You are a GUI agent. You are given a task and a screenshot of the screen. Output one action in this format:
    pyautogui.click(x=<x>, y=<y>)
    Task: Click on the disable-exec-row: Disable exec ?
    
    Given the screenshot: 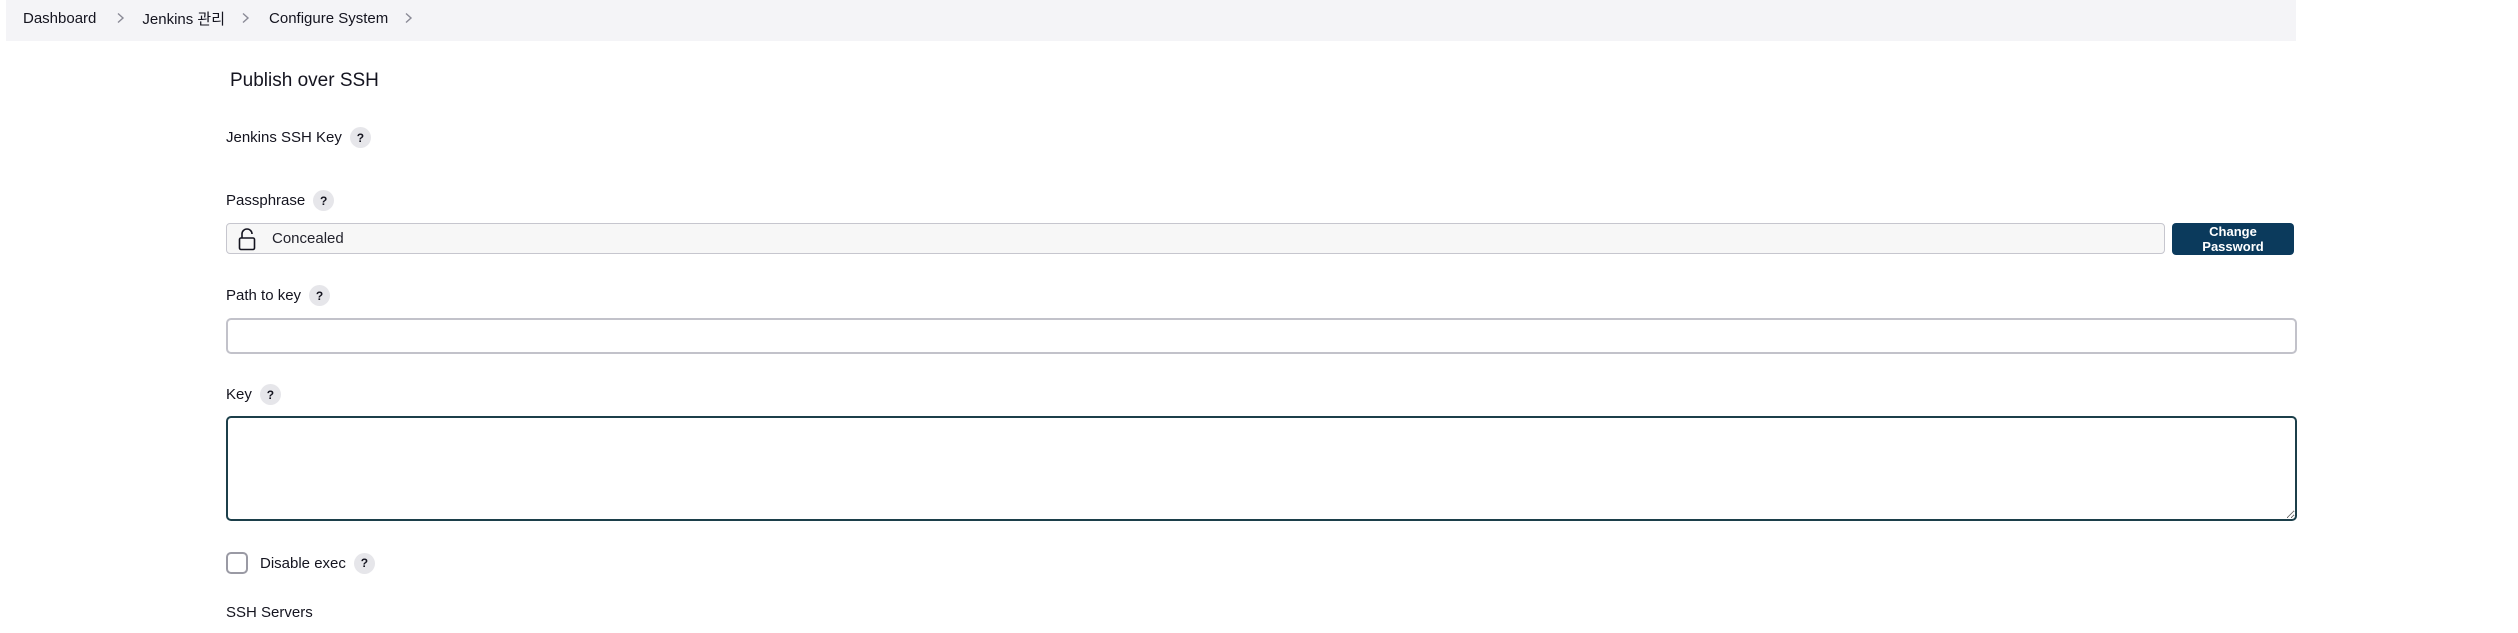 What is the action you would take?
    pyautogui.click(x=300, y=563)
    